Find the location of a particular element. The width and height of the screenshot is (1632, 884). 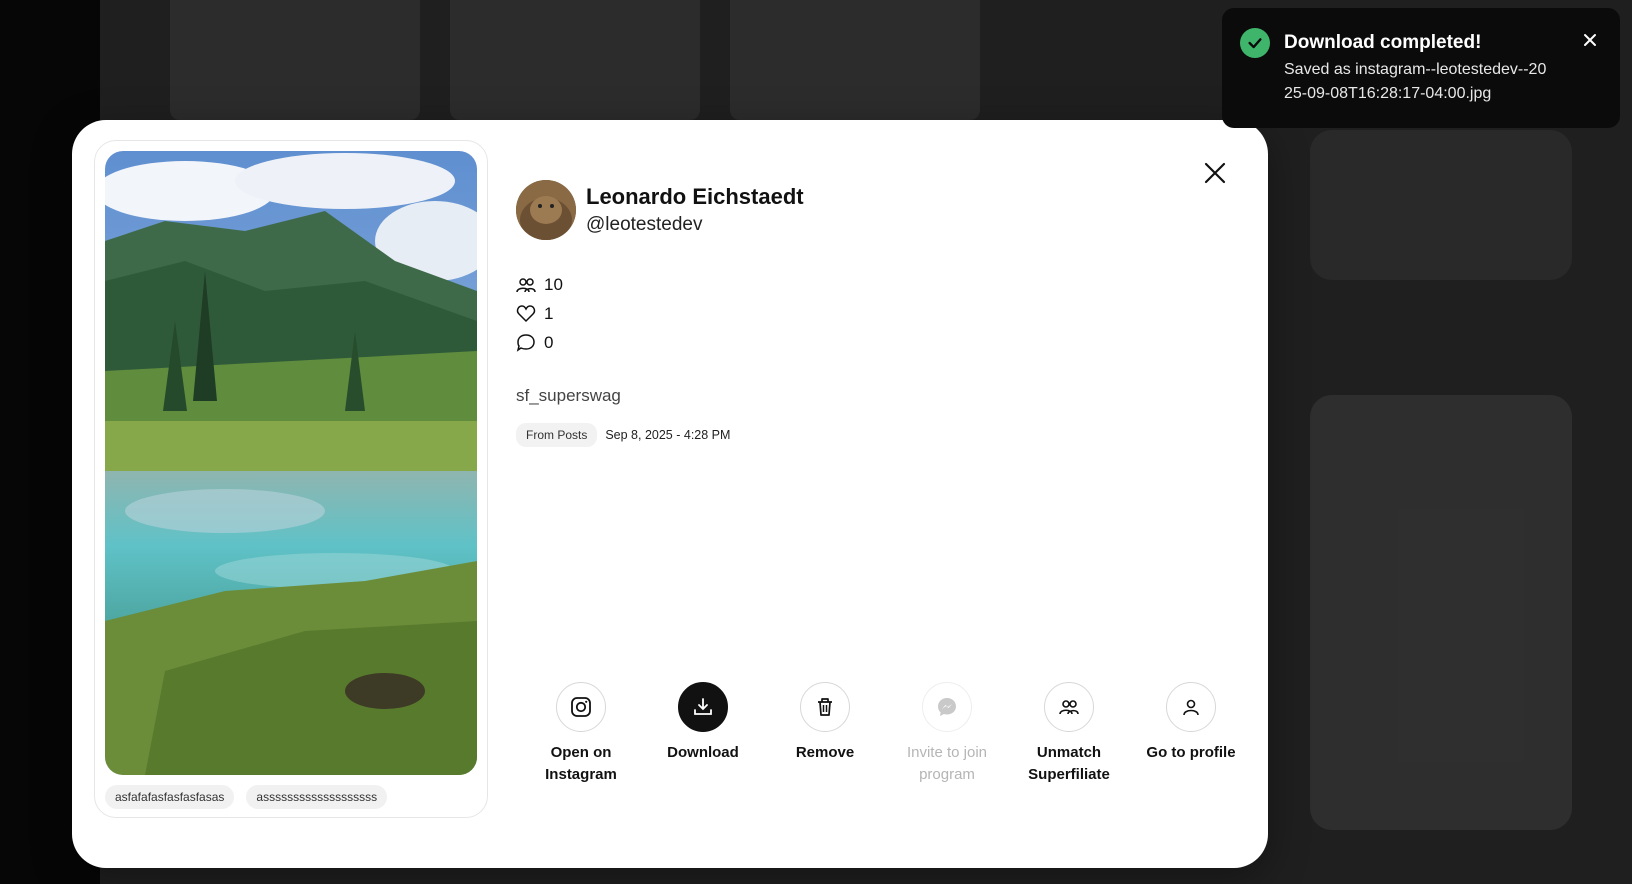

likes-stat: 1 is located at coordinates (539, 313).